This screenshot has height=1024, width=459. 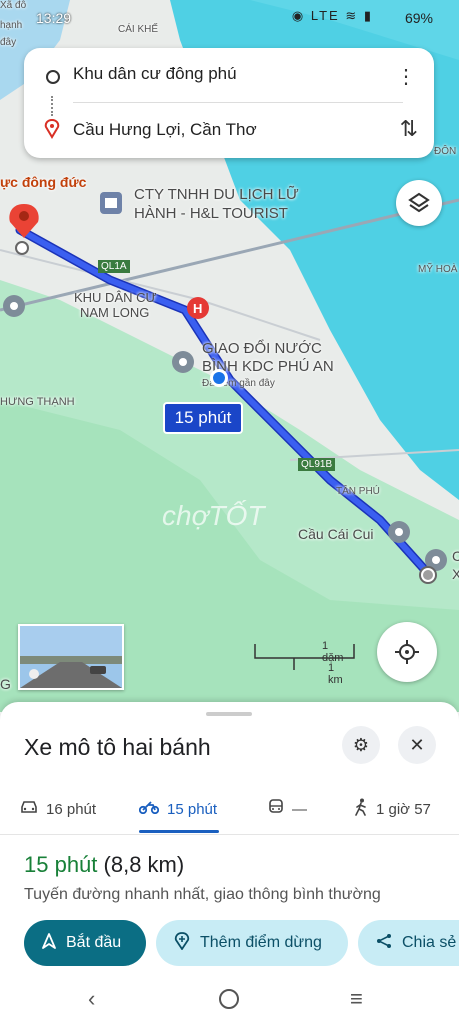 I want to click on destination-field: Cầu Hưng Lợi, Cần Thơ, so click(x=165, y=130).